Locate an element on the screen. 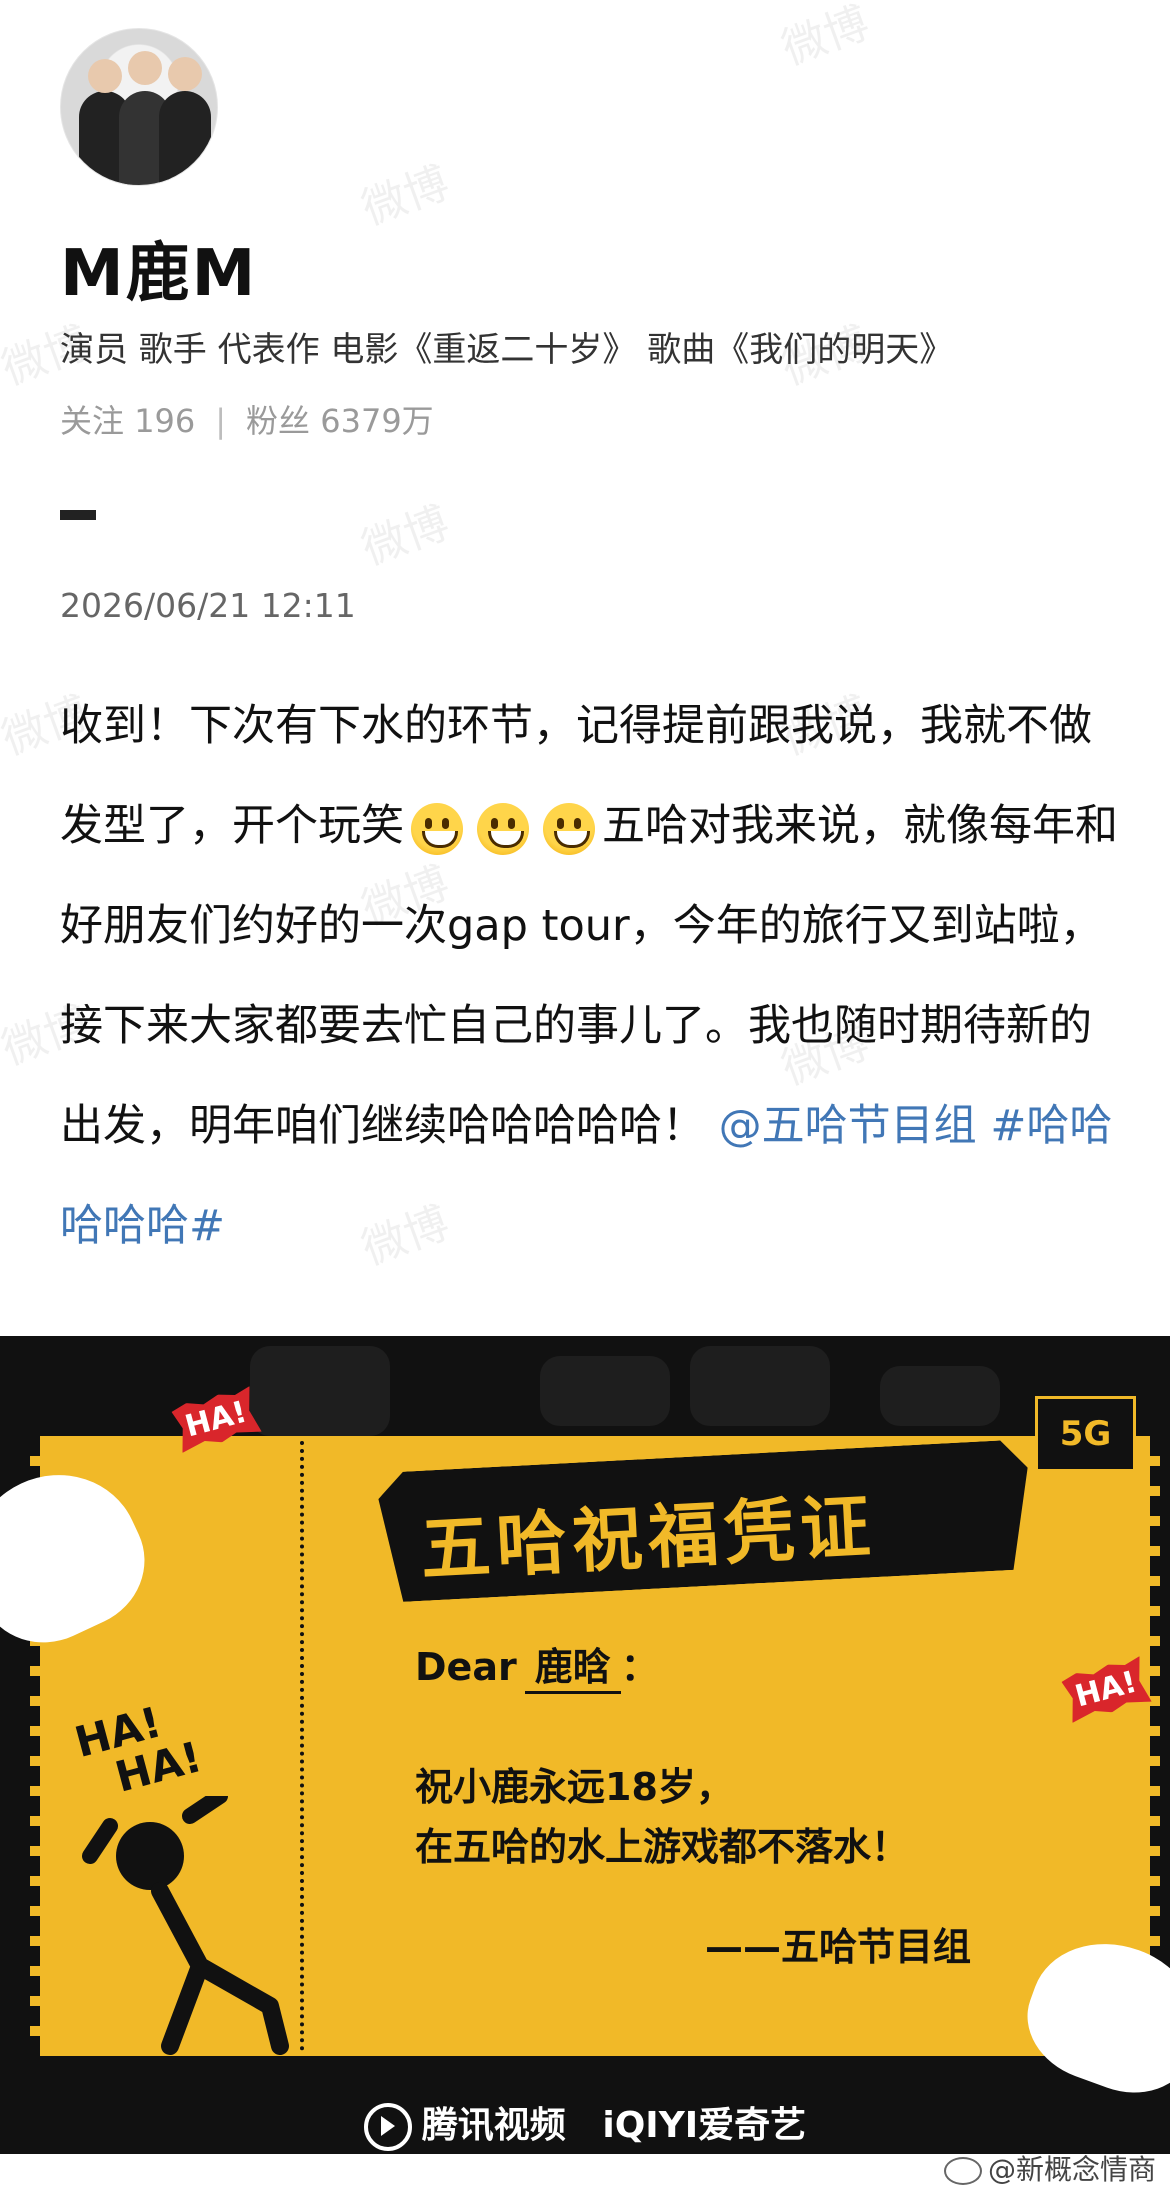  ticket-perforation is located at coordinates (302, 1746).